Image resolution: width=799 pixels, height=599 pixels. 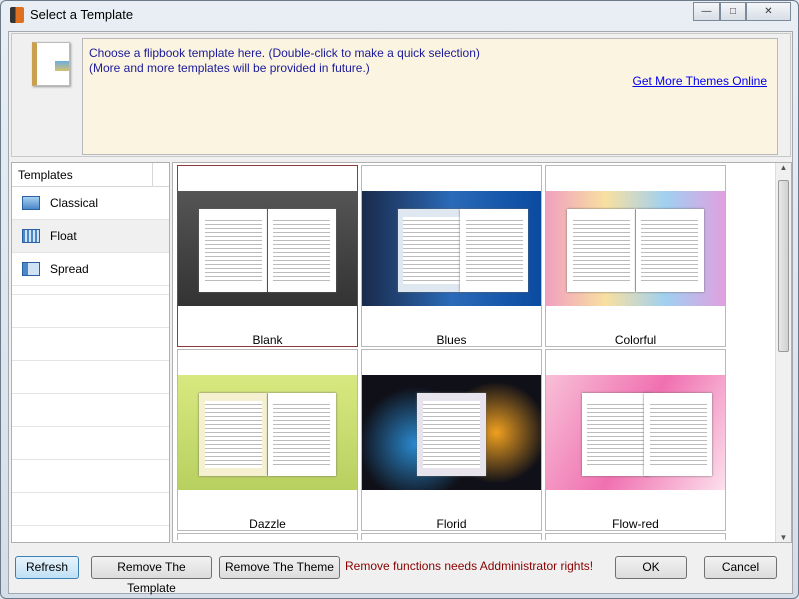 I want to click on category-label: Classical, so click(x=74, y=203).